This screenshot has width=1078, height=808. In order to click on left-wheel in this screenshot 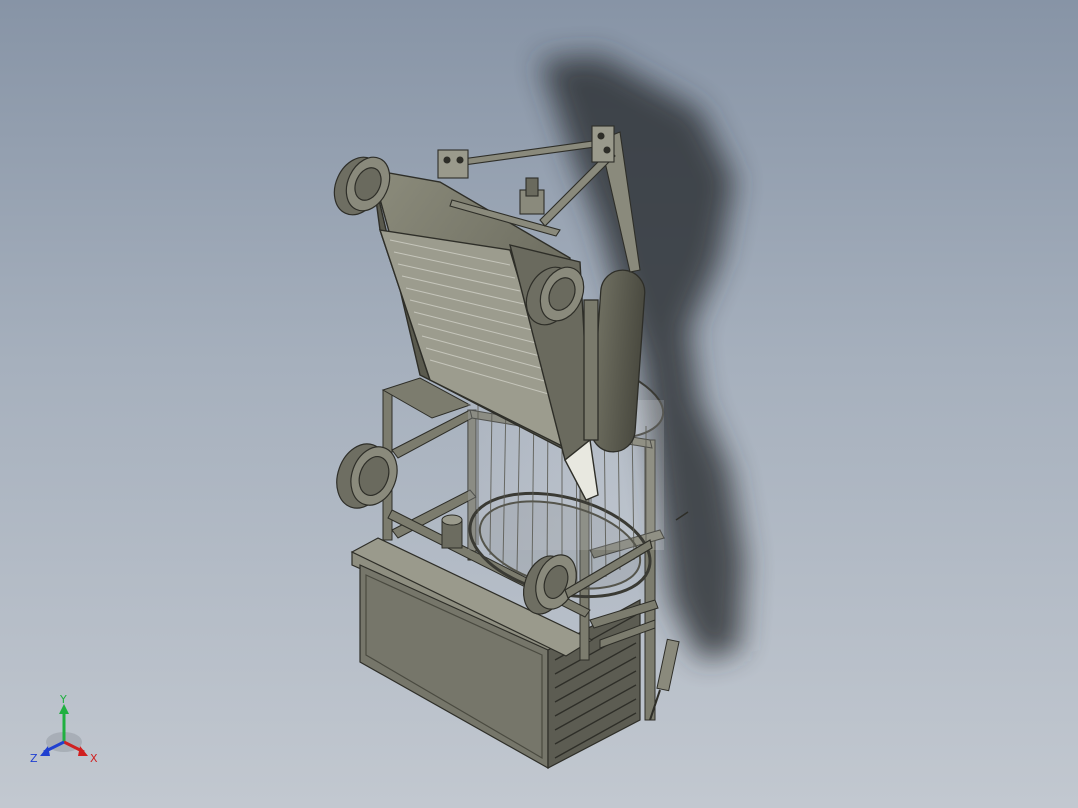, I will do `click(366, 476)`.